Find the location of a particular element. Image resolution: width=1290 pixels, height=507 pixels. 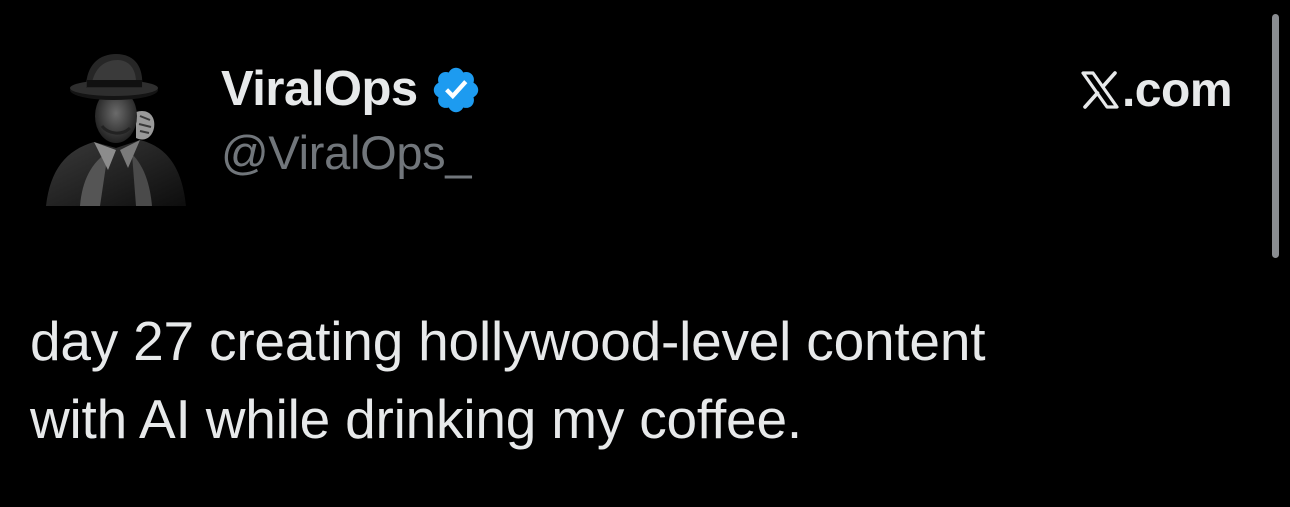

source-label: .com is located at coordinates (1156, 90).